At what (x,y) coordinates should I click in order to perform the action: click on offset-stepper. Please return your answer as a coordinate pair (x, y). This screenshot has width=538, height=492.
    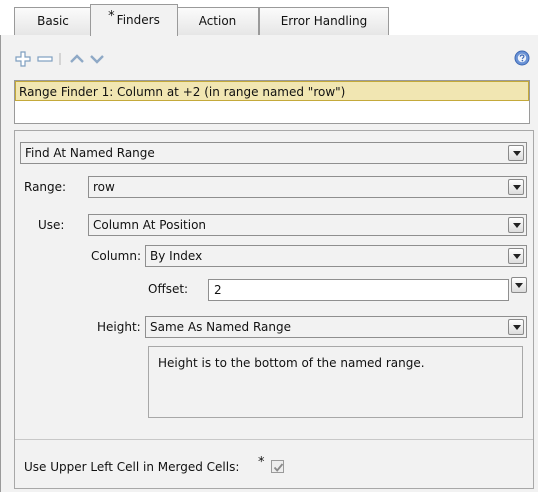
    Looking at the image, I should click on (519, 285).